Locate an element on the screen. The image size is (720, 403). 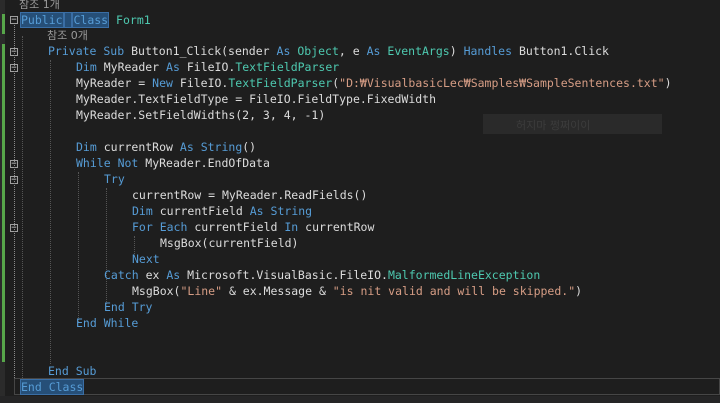
keyword: In is located at coordinates (291, 227).